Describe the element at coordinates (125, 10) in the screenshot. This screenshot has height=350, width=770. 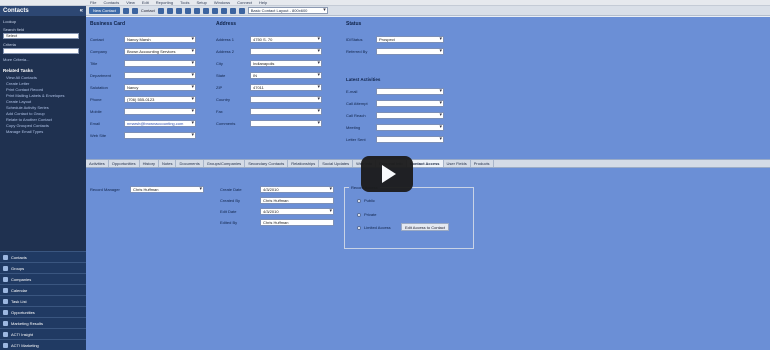
I see `save-icon` at that location.